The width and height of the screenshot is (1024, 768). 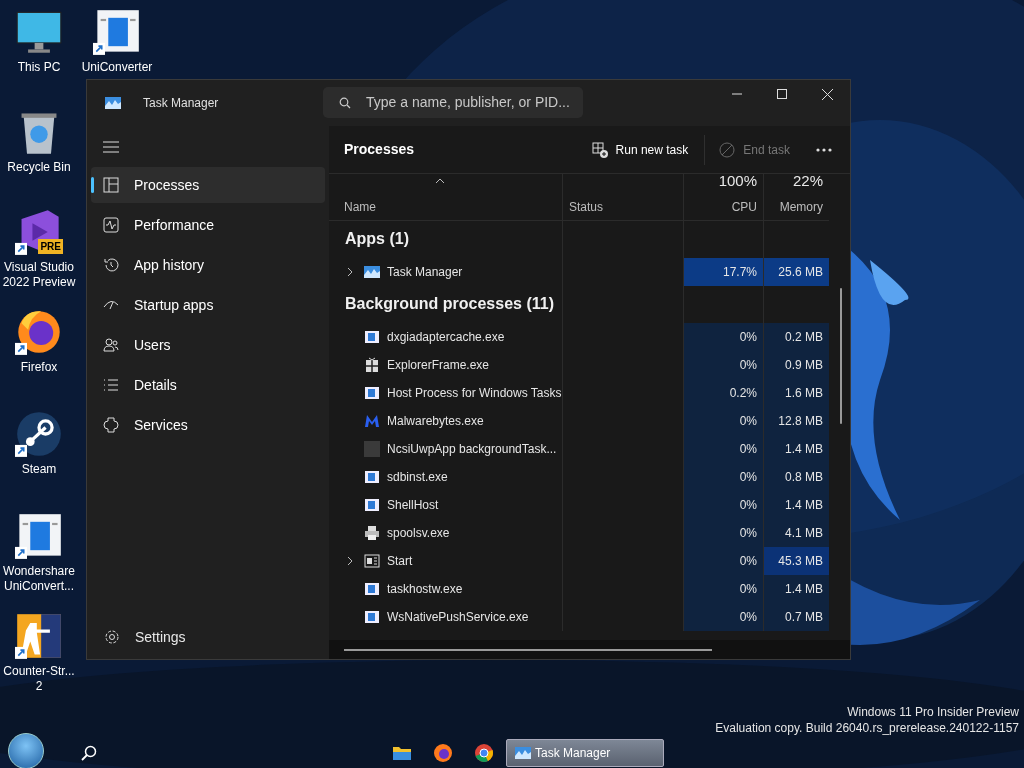 What do you see at coordinates (39, 469) in the screenshot?
I see `desktop-icon-label: Steam` at bounding box center [39, 469].